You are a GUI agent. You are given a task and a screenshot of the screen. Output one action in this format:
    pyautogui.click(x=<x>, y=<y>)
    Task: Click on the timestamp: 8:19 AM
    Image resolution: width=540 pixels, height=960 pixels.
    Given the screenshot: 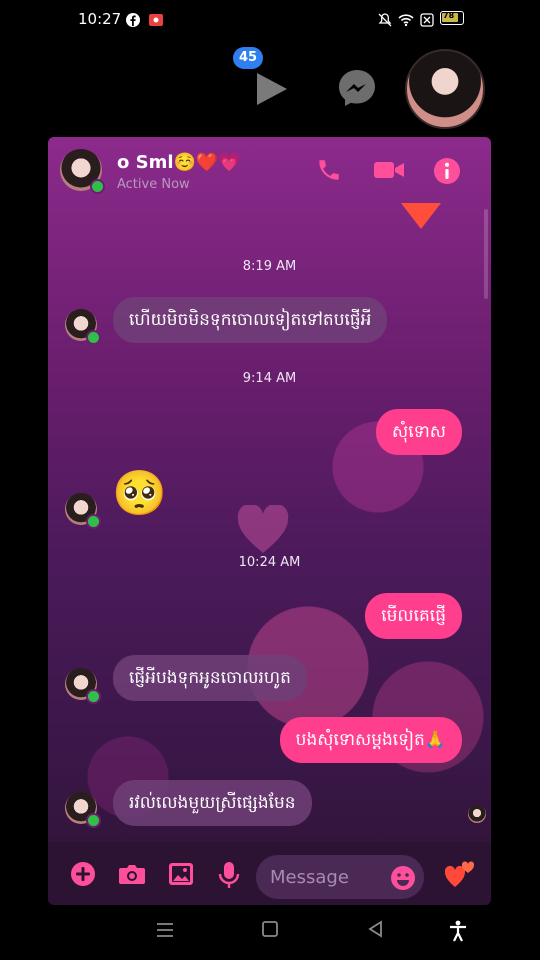 What is the action you would take?
    pyautogui.click(x=269, y=266)
    